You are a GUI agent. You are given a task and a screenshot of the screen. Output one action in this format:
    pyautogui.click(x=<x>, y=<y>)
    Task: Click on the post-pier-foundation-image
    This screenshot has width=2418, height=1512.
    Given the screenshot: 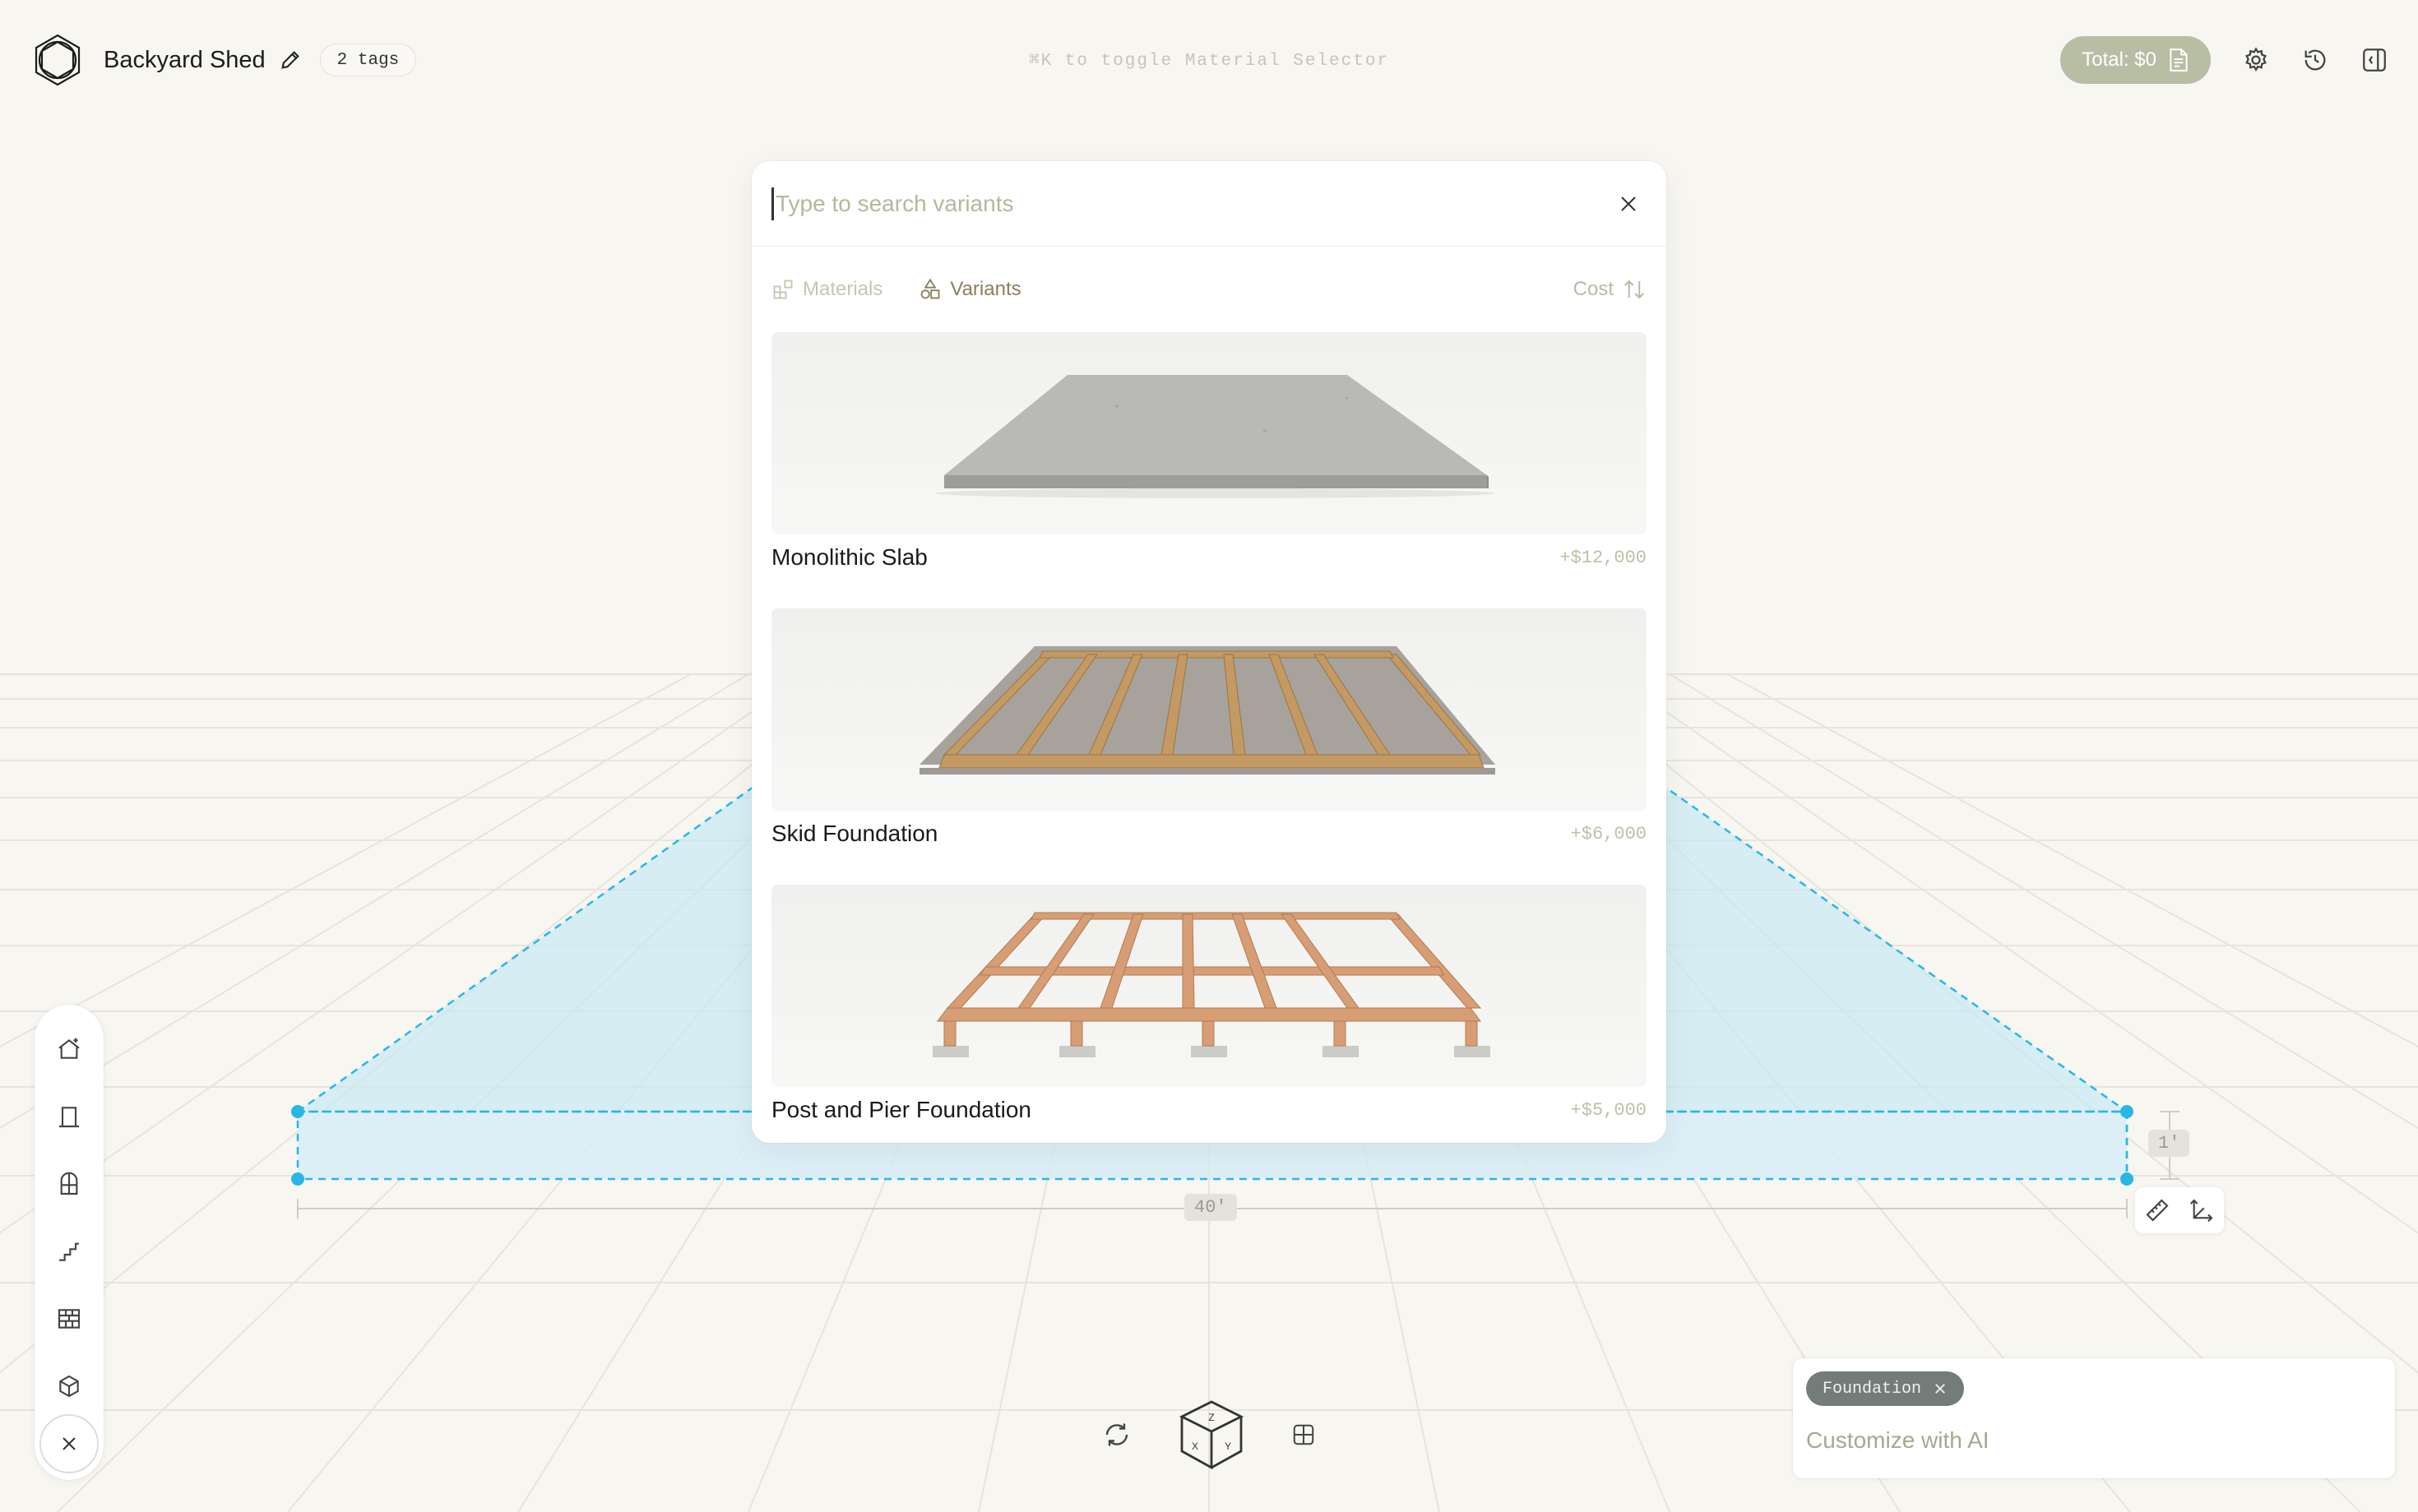 What is the action you would take?
    pyautogui.click(x=1211, y=984)
    